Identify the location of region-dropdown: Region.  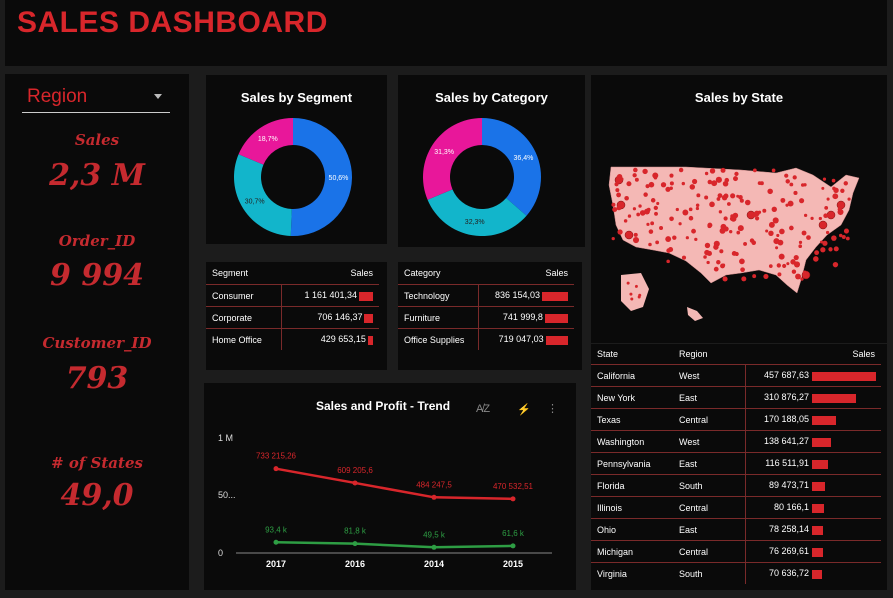
(96, 97).